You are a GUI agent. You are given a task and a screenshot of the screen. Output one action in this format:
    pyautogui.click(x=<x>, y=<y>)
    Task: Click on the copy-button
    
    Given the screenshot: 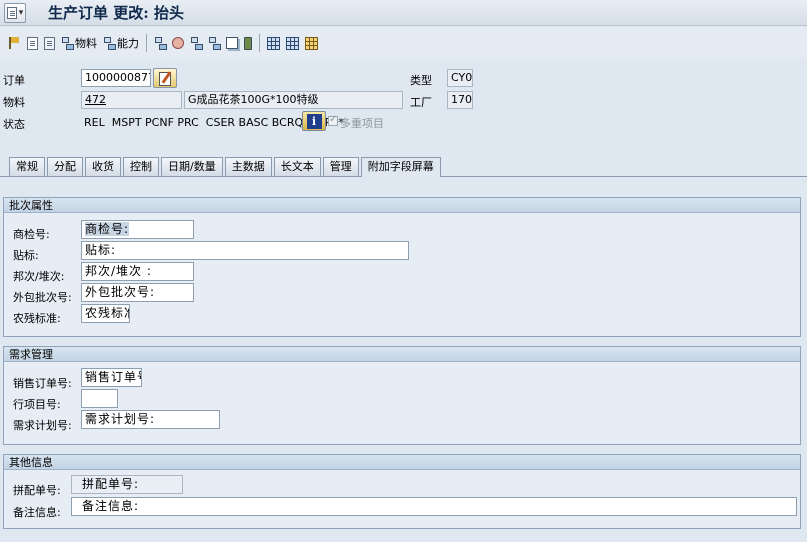 What is the action you would take?
    pyautogui.click(x=232, y=43)
    